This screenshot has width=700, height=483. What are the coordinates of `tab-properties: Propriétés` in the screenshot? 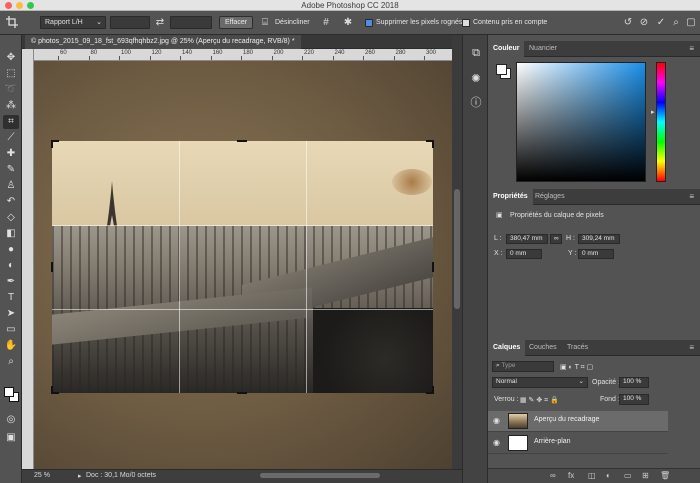 It's located at (510, 197).